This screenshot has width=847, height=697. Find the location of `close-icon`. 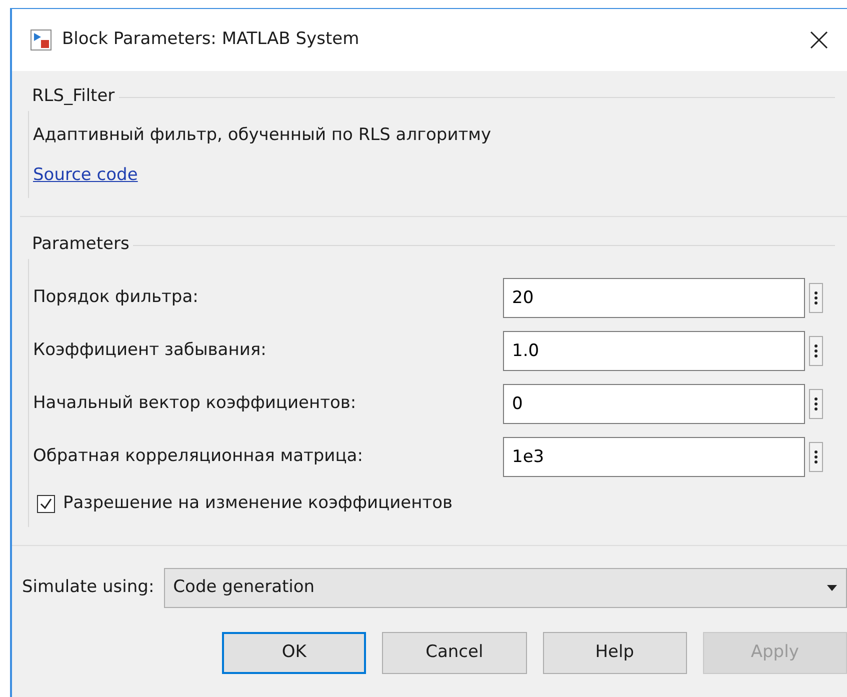

close-icon is located at coordinates (819, 40).